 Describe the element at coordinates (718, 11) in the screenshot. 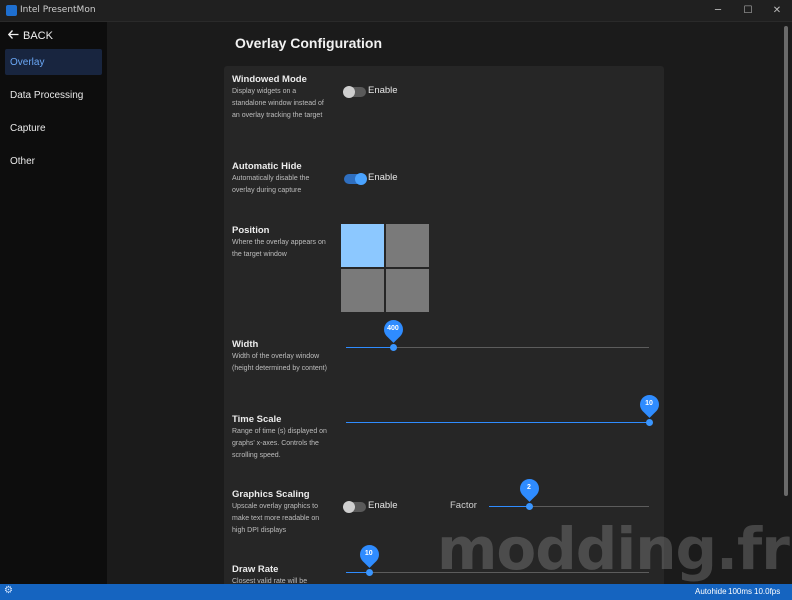

I see `minimize-icon: ─` at that location.